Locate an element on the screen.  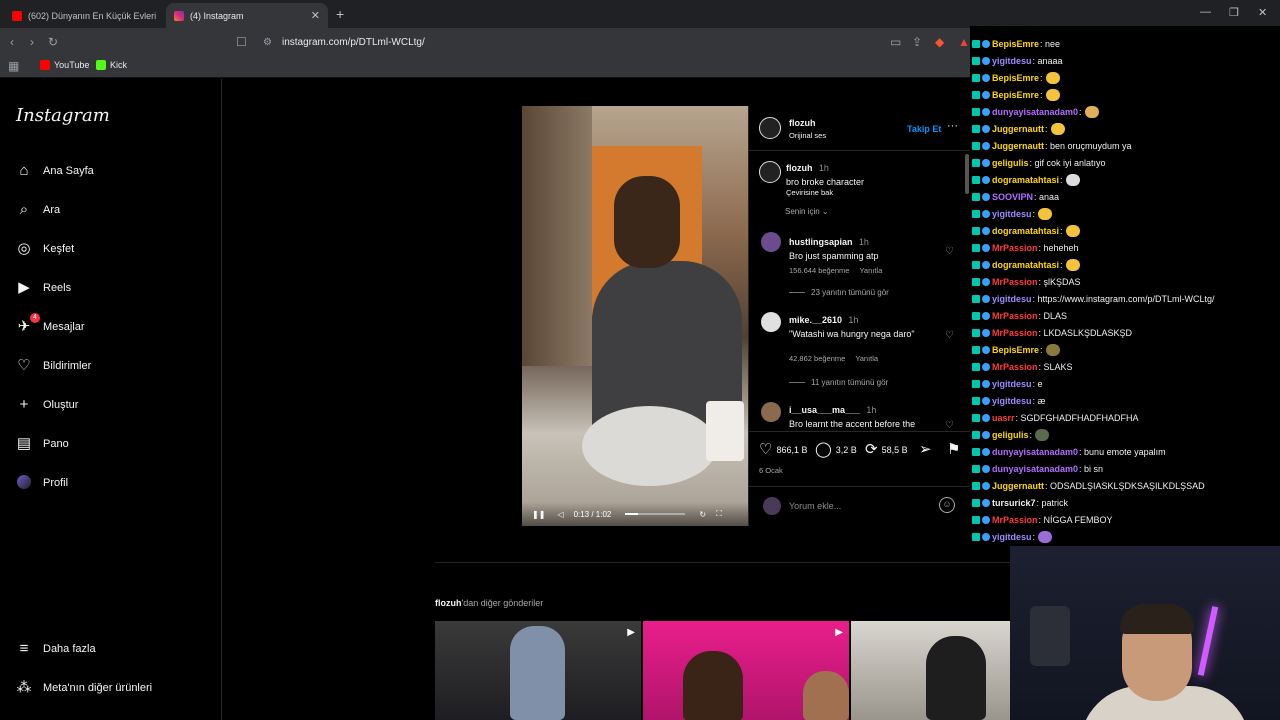
sidebar-item-messages: ✈ 4 Mesajlar is located at coordinates (50, 324).